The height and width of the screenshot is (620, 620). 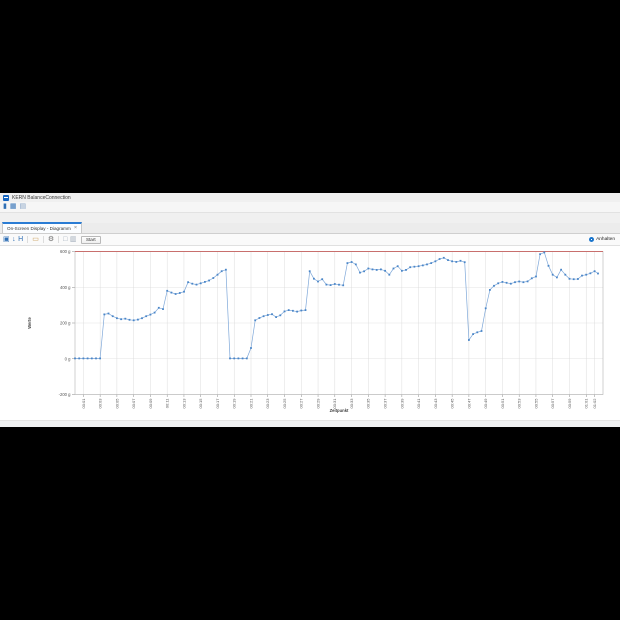 What do you see at coordinates (310, 240) in the screenshot?
I see `chart-toolbar: ▣ ↓ H ▭ ⚙ □ ▥ Start Anhalten` at bounding box center [310, 240].